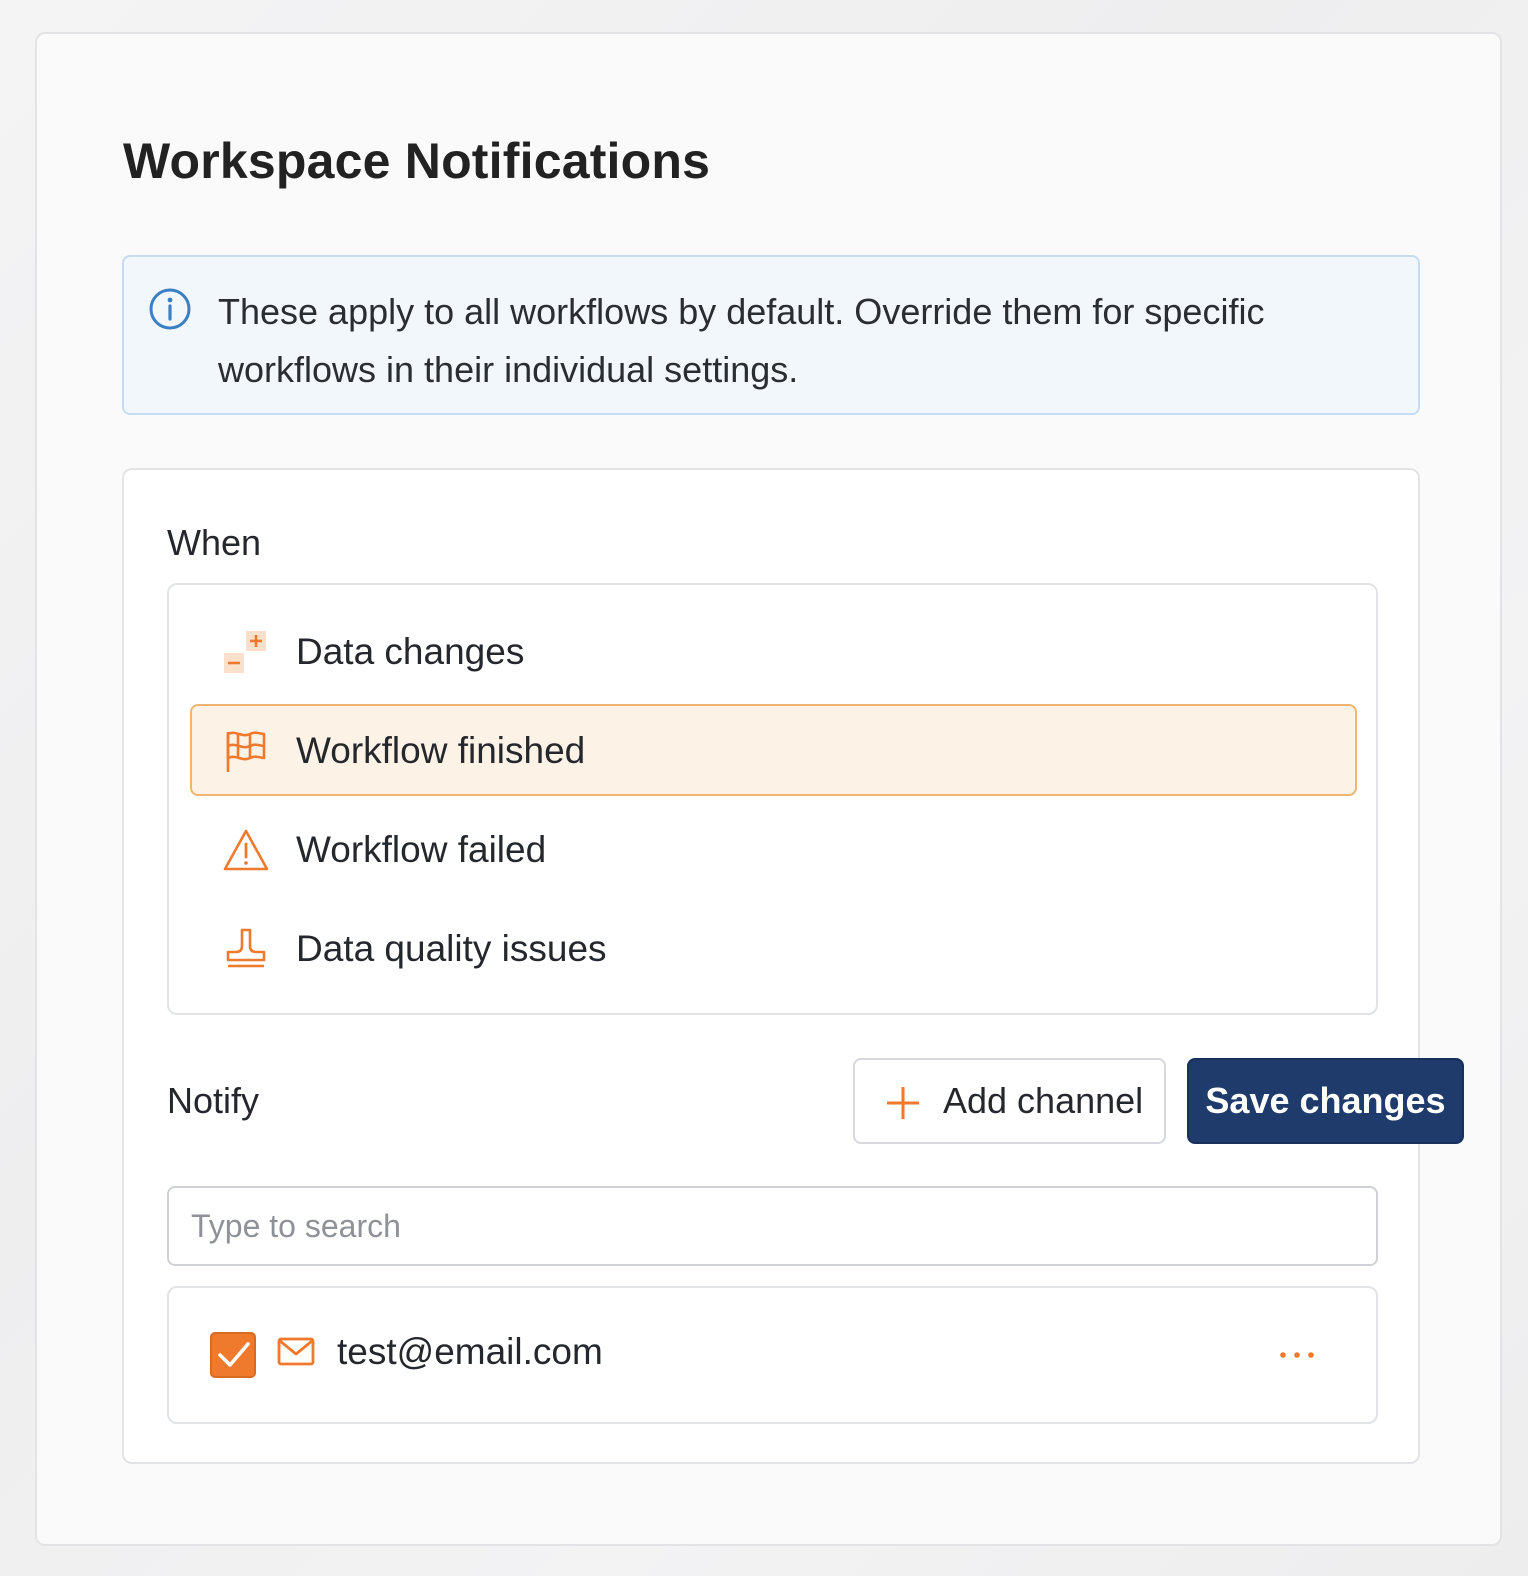  I want to click on when-item-workflow-failed: Workflow failed, so click(773, 849).